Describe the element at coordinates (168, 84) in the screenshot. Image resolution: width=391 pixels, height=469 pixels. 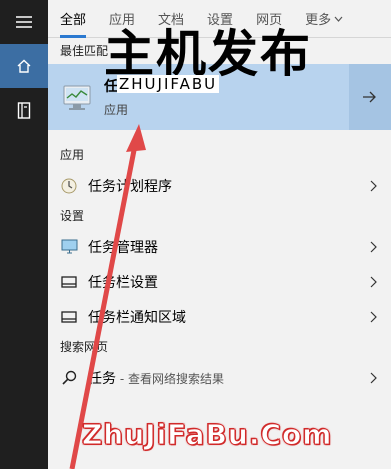
I see `watermark-subtitle: ZHUJIFABU` at that location.